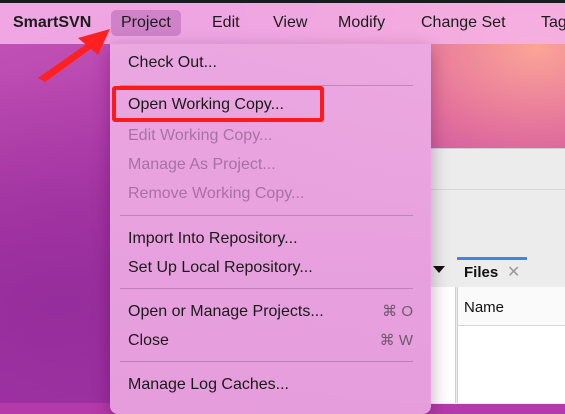 The height and width of the screenshot is (414, 565). What do you see at coordinates (65, 62) in the screenshot?
I see `arrow-shaft` at bounding box center [65, 62].